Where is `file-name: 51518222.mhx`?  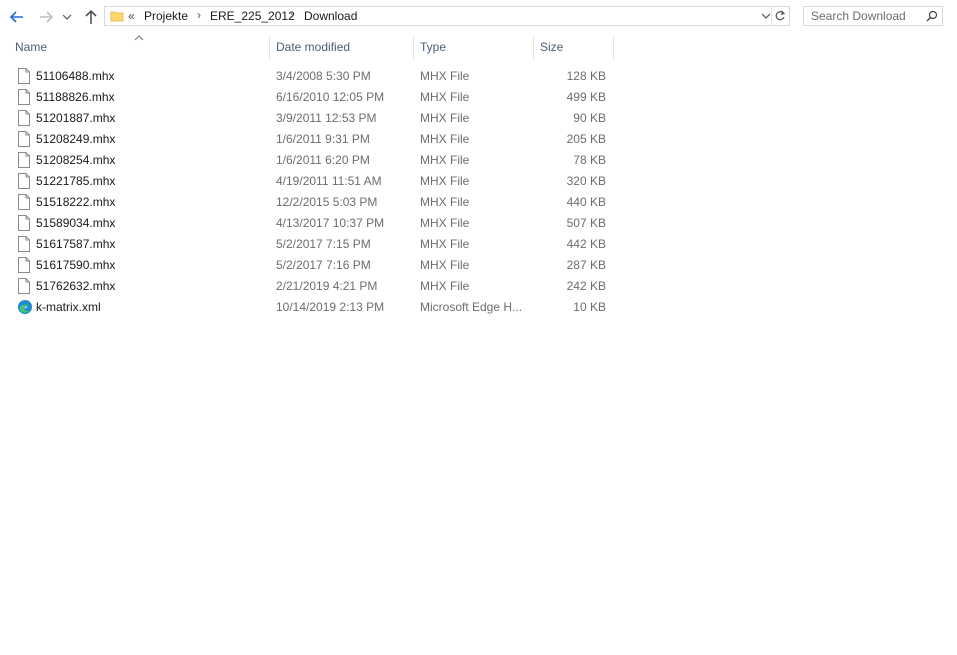 file-name: 51518222.mhx is located at coordinates (75, 202).